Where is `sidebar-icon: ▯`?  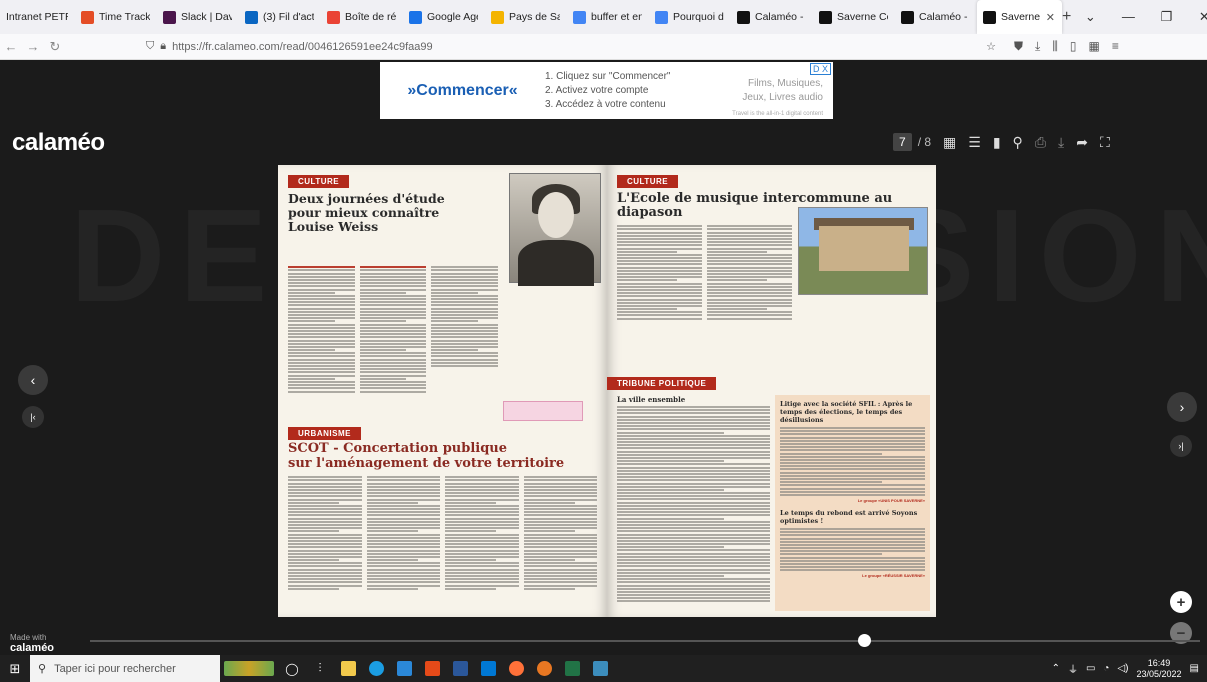 sidebar-icon: ▯ is located at coordinates (1073, 46).